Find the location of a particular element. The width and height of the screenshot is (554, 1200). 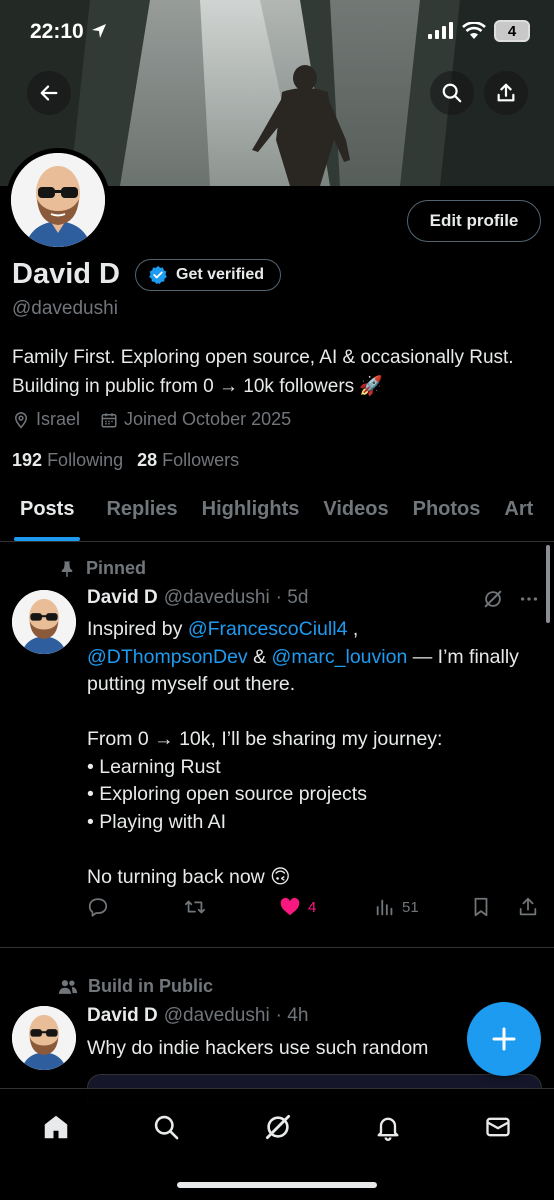

calendar-icon is located at coordinates (109, 419).